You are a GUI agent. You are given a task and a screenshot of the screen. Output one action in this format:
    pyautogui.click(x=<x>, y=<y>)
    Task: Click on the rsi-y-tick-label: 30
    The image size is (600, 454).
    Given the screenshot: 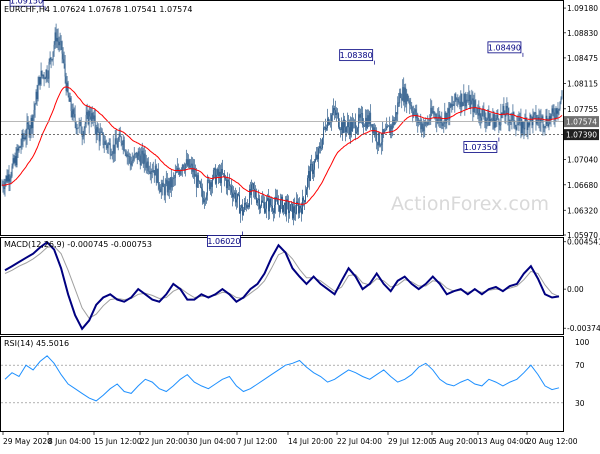 What is the action you would take?
    pyautogui.click(x=580, y=403)
    